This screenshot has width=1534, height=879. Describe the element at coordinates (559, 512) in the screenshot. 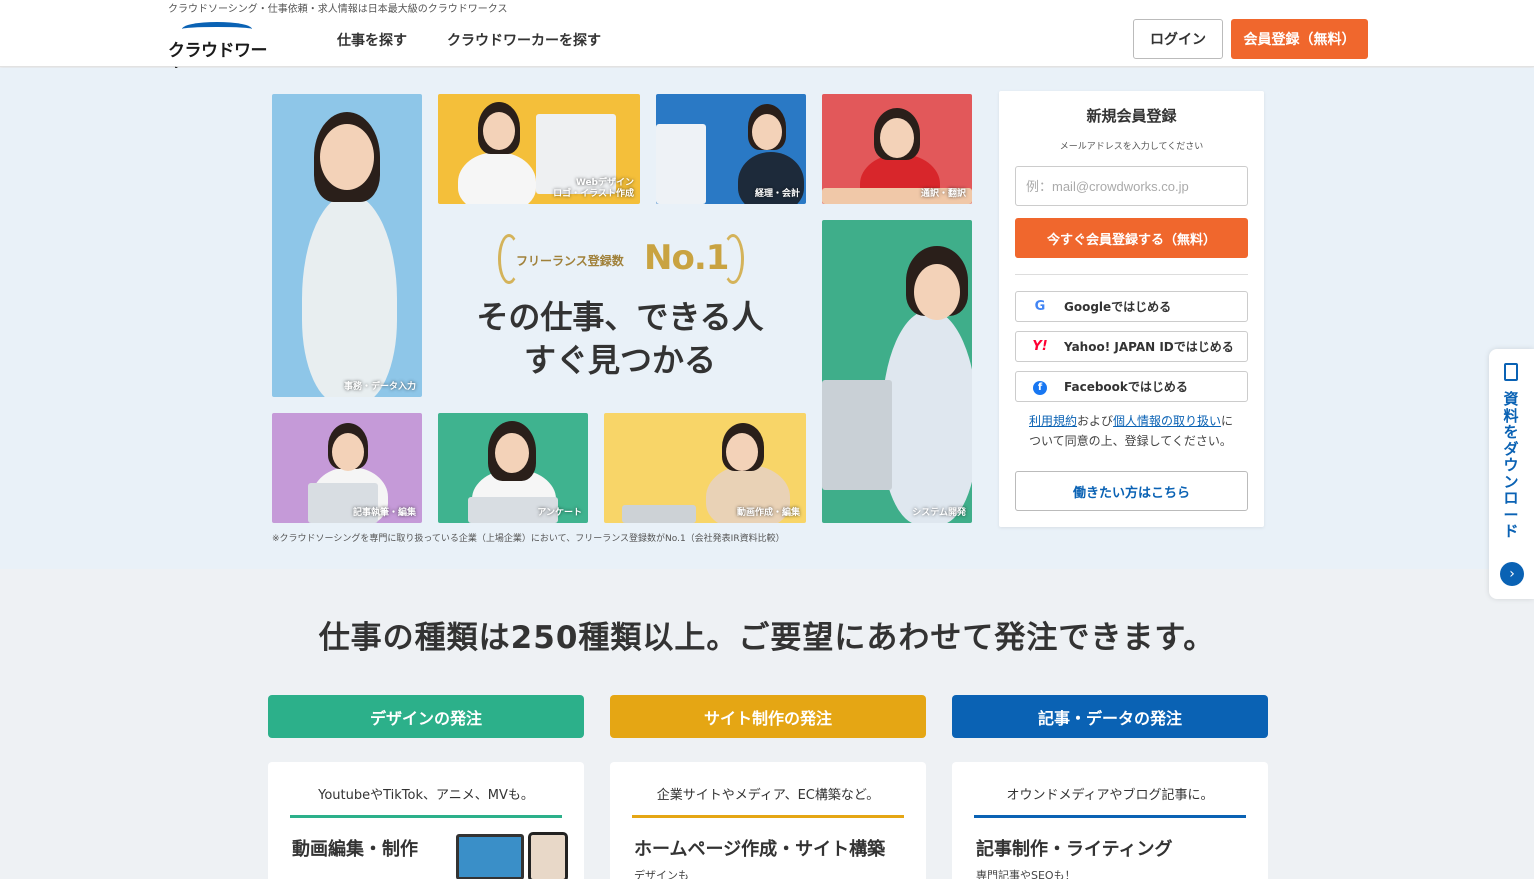

I see `tile-label: アンケート` at that location.